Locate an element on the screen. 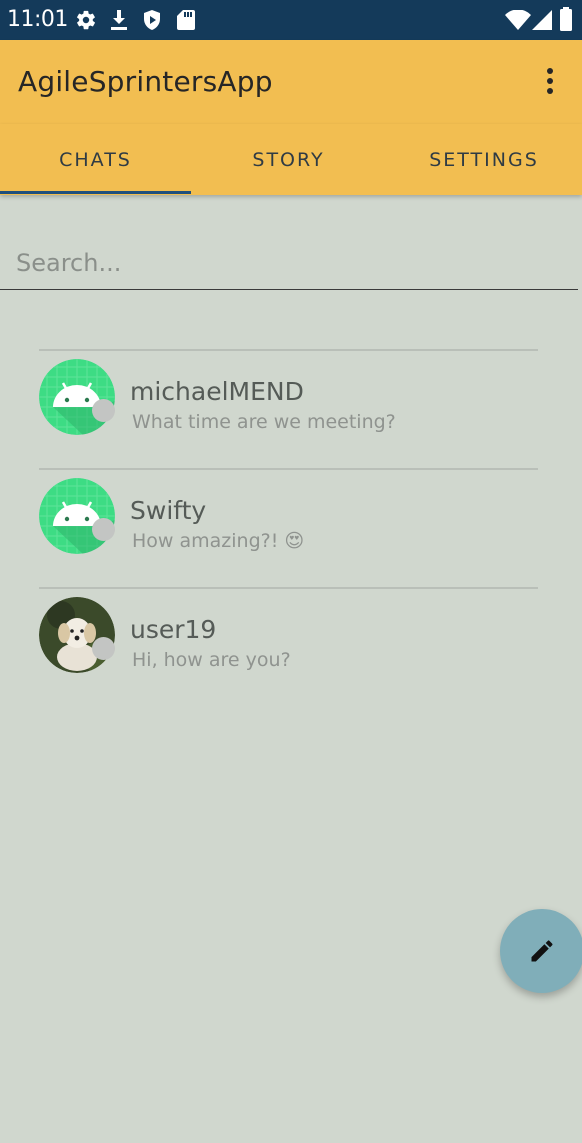  search-input is located at coordinates (289, 263).